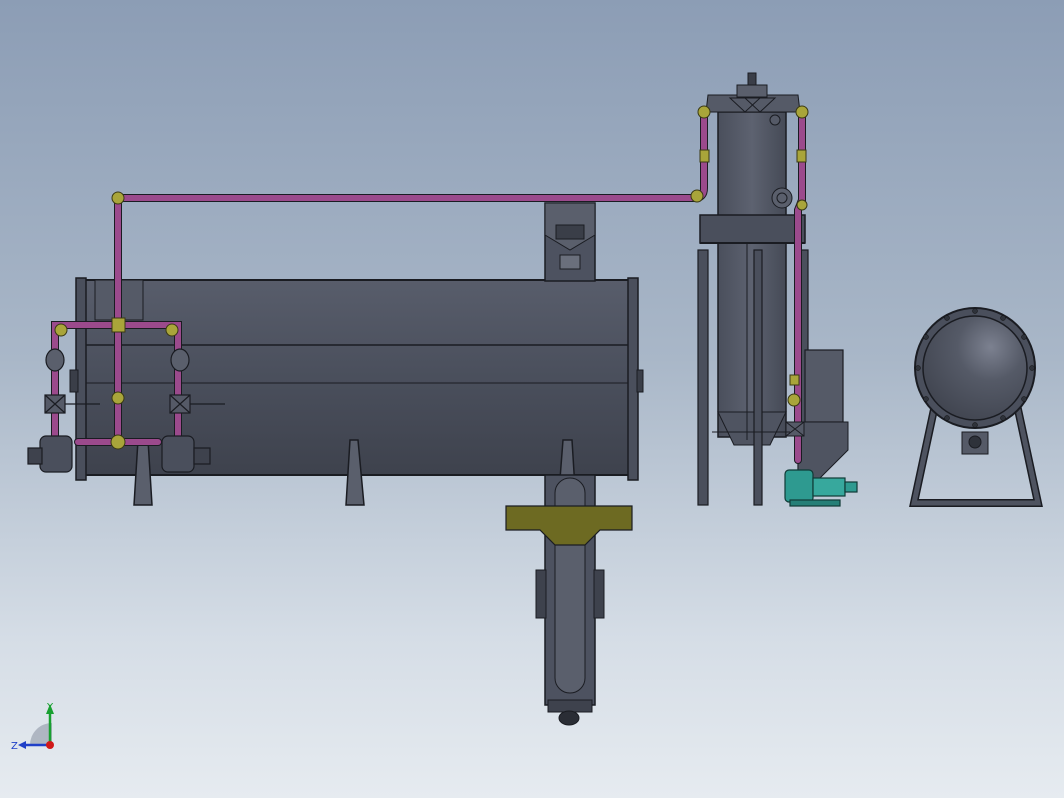 The width and height of the screenshot is (1064, 798). Describe the element at coordinates (569, 525) in the screenshot. I see `chute-yellow-hopper` at that location.